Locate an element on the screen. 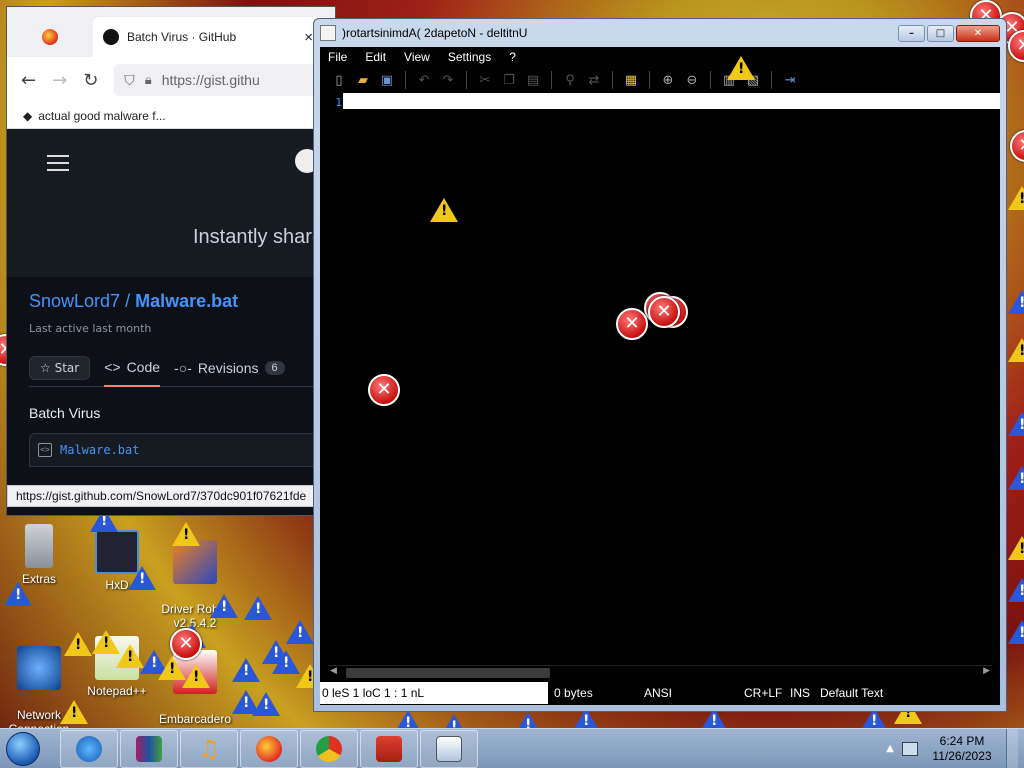 Image resolution: width=1024 pixels, height=768 pixels. desktop-icon-extras: Extras is located at coordinates (39, 555).